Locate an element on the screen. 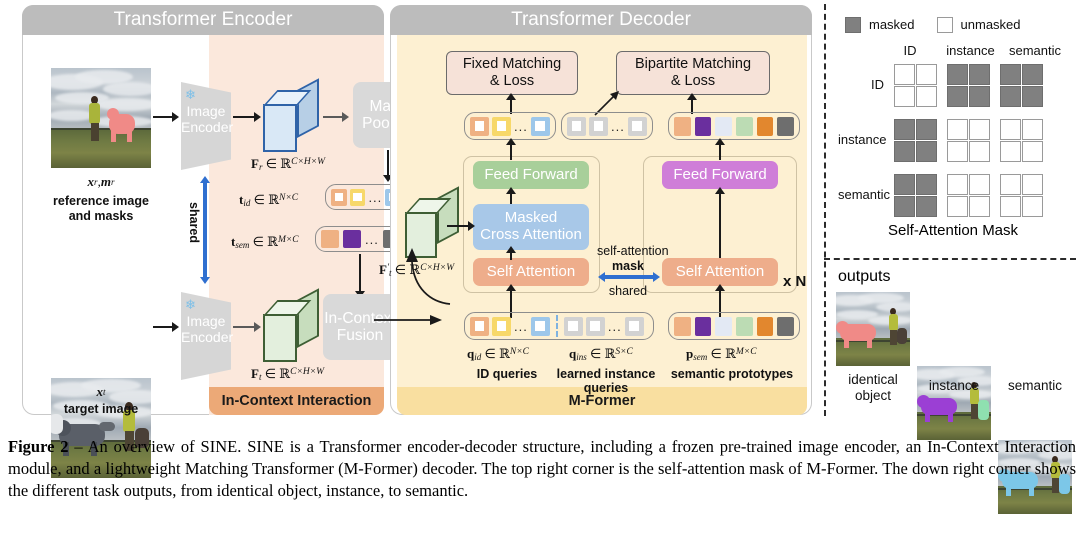 This screenshot has height=560, width=1084. arrowhead-ff-left-to-tokens is located at coordinates (511, 141).